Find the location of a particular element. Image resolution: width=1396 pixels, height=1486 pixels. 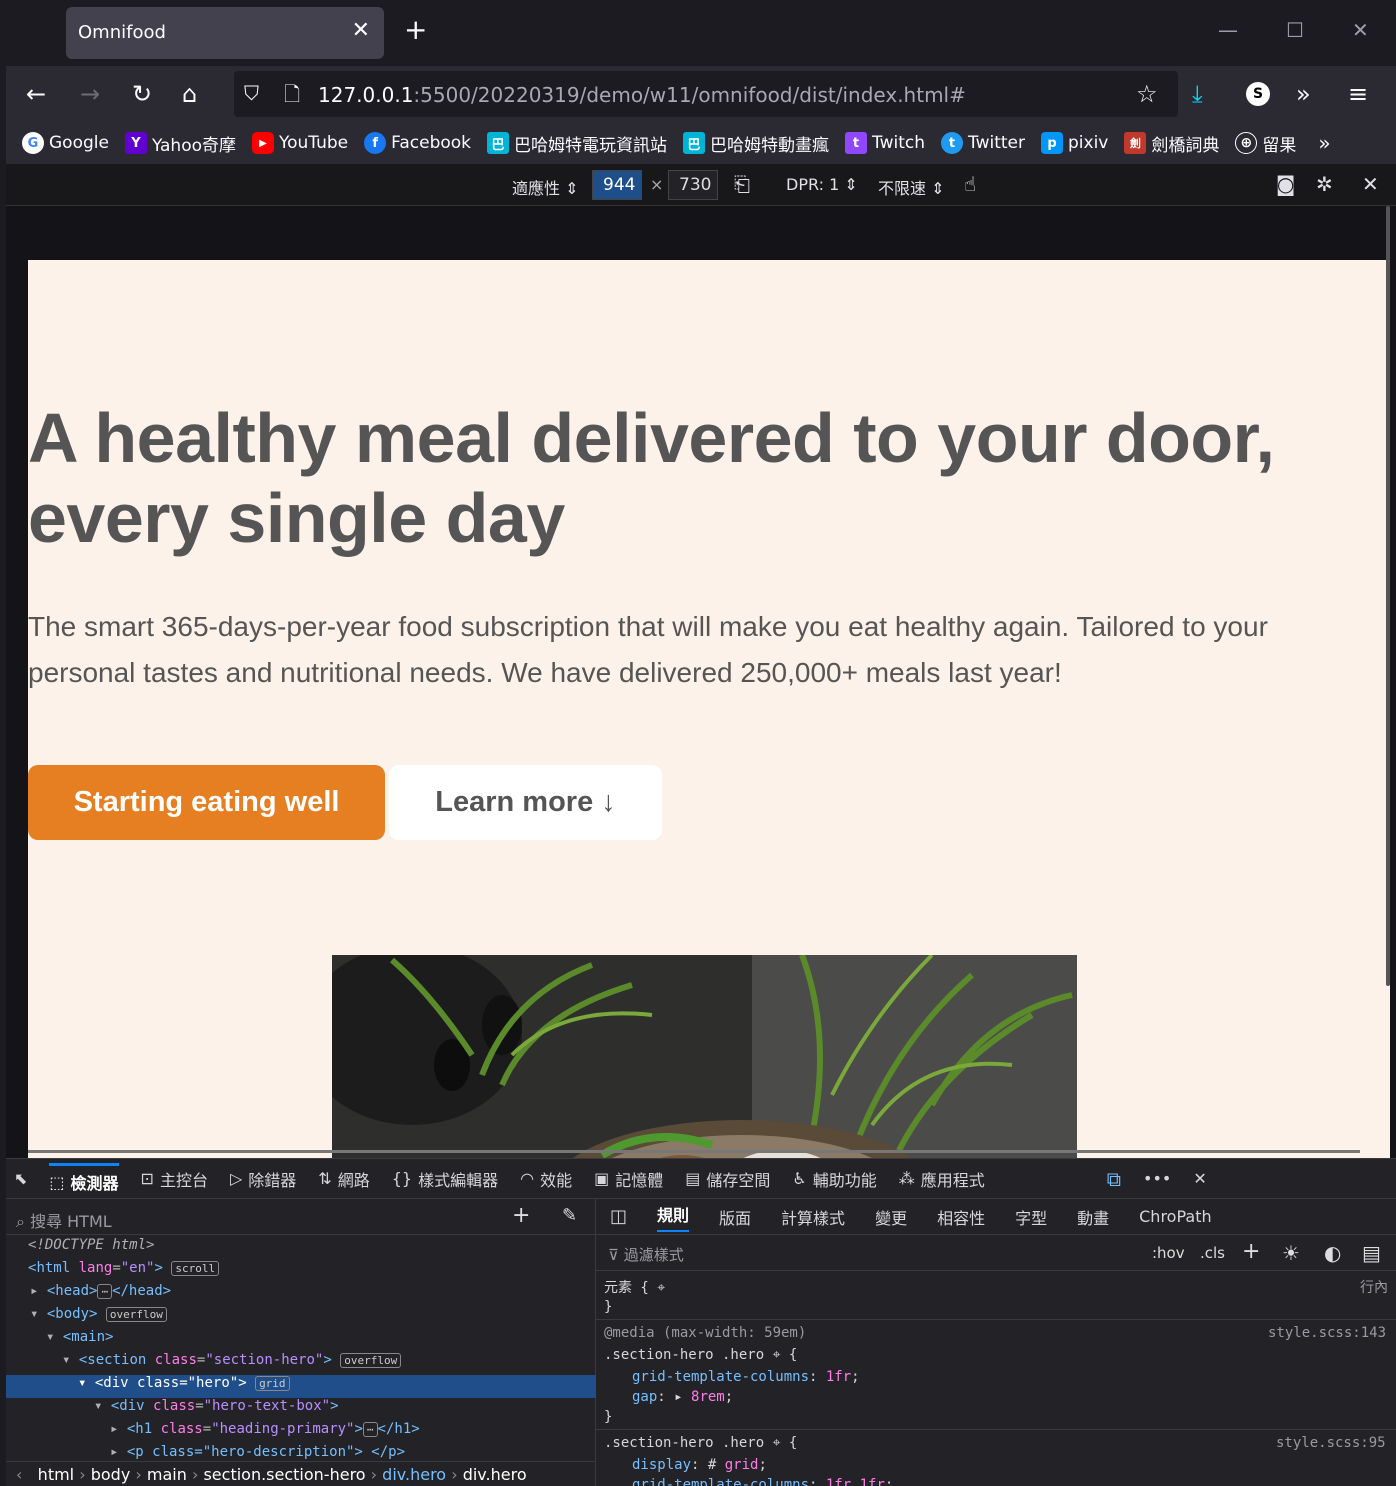

declaration: grid-template-columns: 1fr 1fr; is located at coordinates (762, 1481).